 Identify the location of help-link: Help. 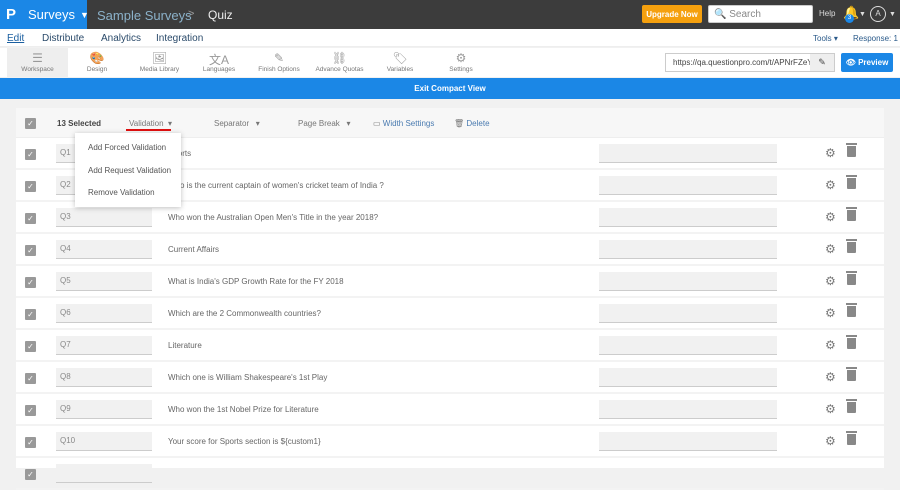
(827, 13).